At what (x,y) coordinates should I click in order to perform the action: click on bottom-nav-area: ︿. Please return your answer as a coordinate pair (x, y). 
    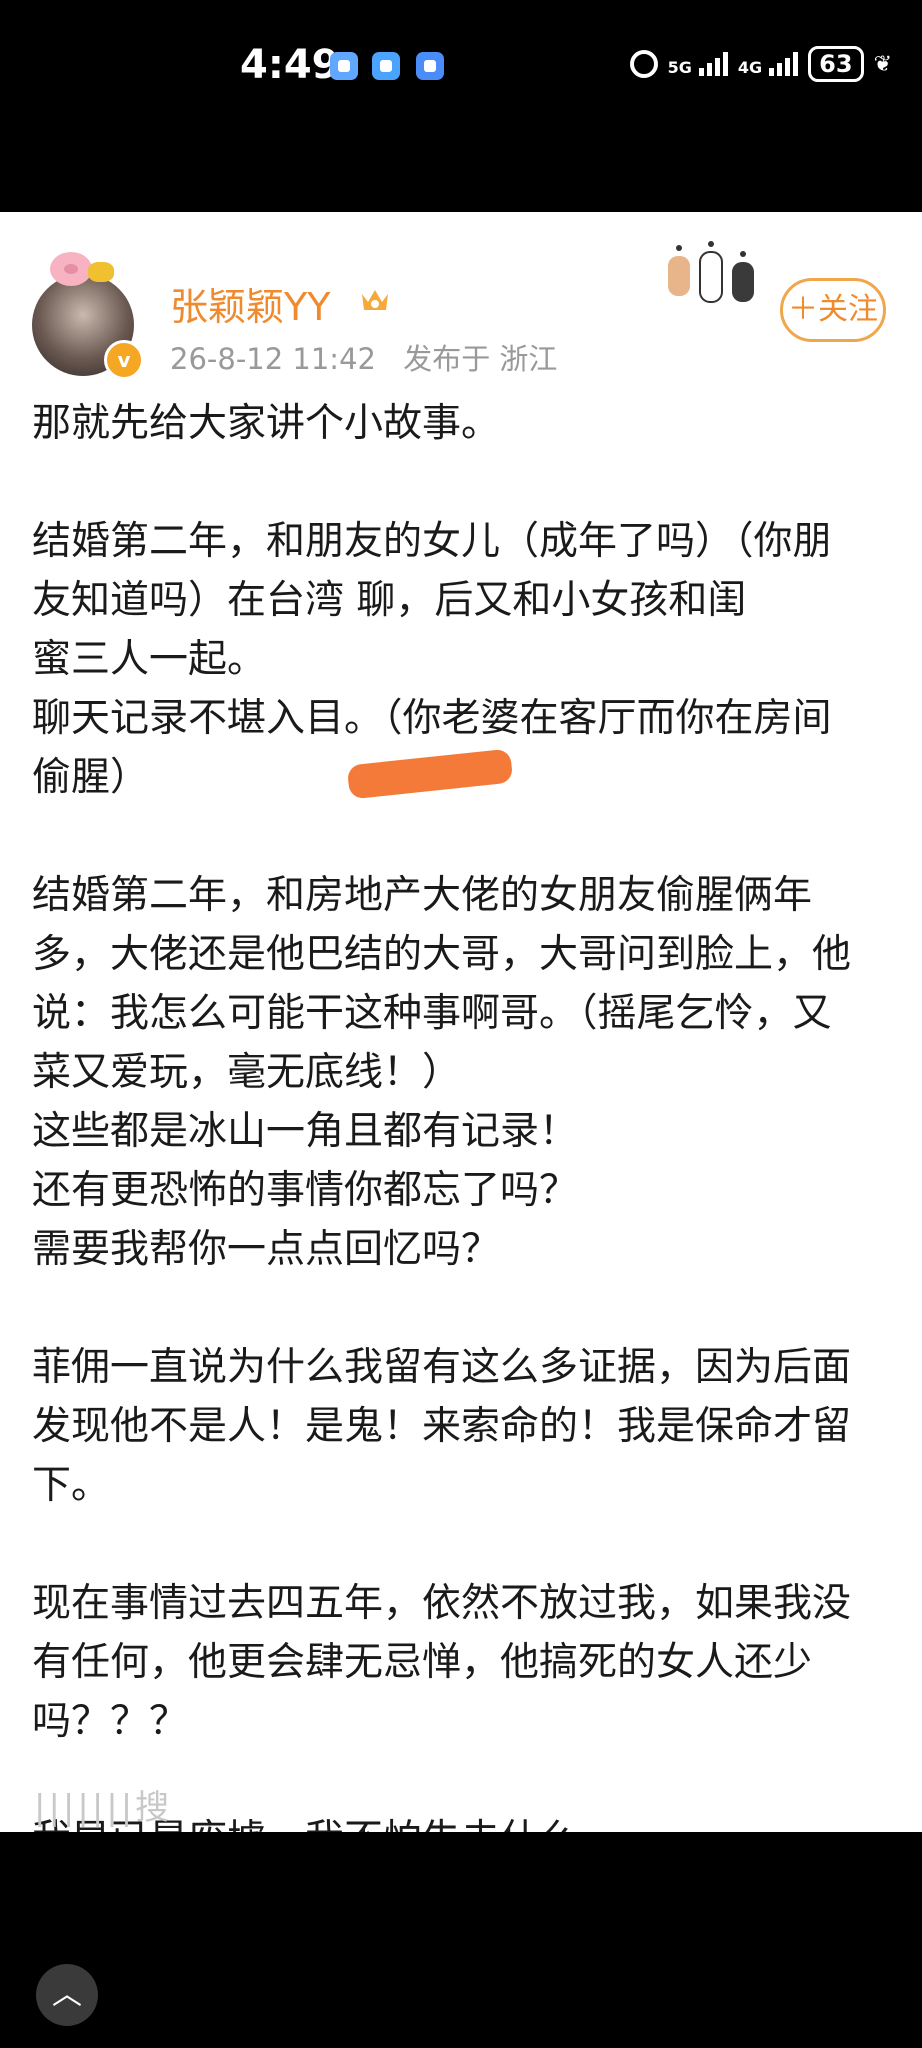
    Looking at the image, I should click on (461, 1940).